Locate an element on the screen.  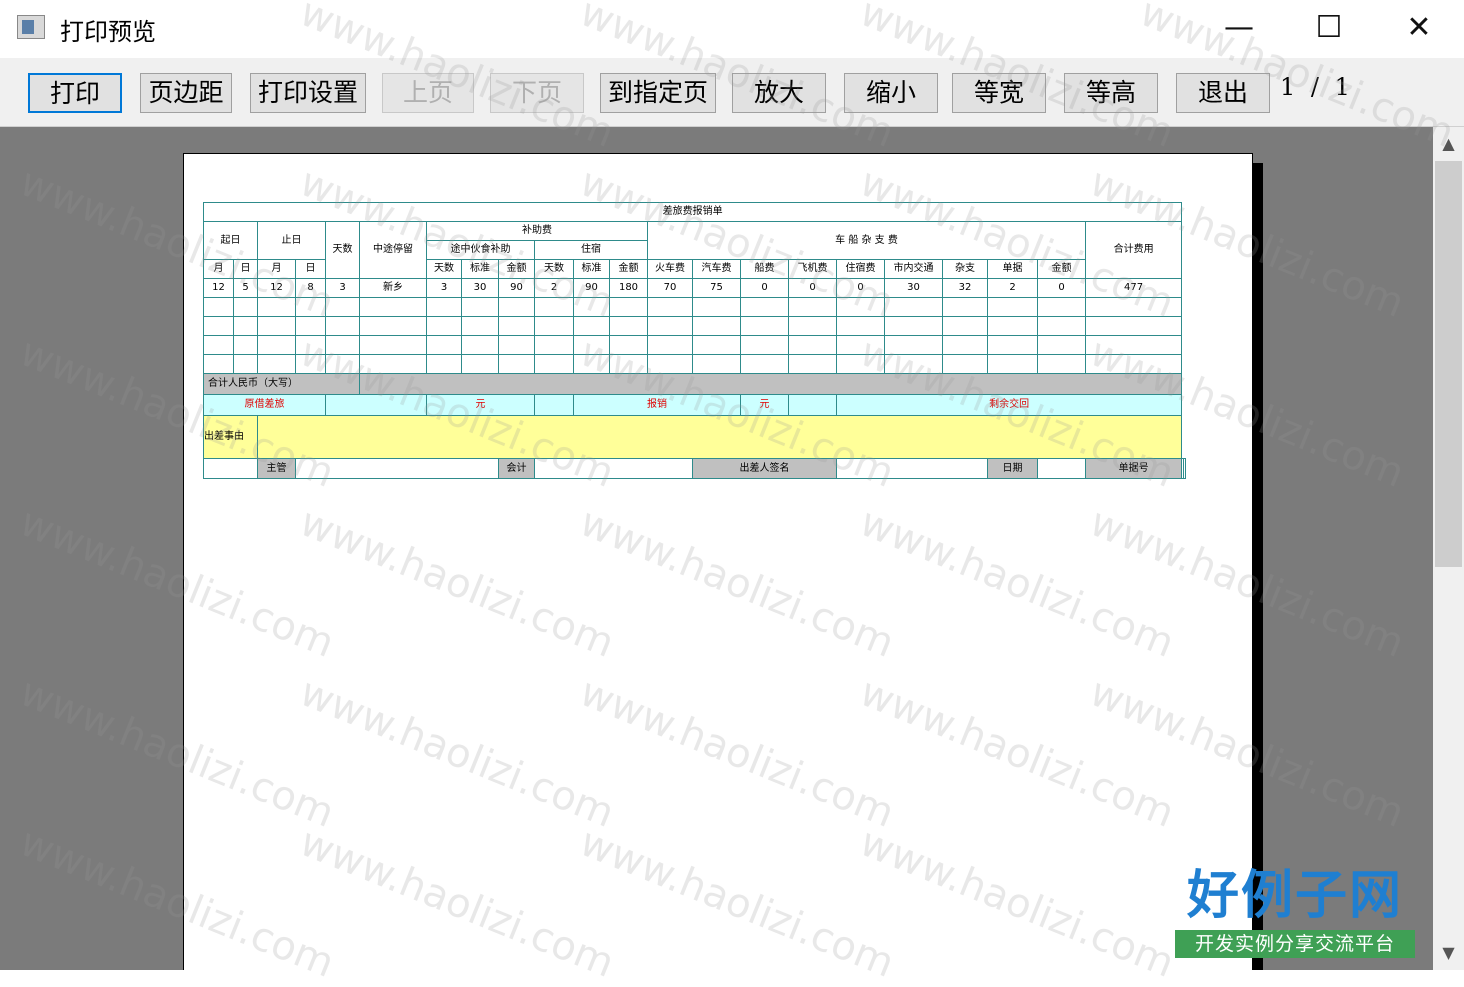
total-row: 合计人民币（大写） is located at coordinates (694, 384).